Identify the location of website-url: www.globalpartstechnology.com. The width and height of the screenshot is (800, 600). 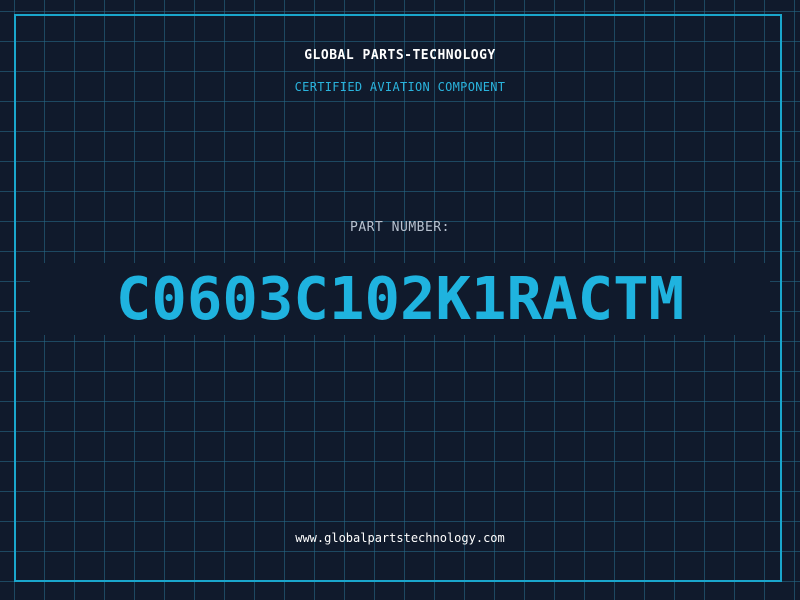
(400, 538).